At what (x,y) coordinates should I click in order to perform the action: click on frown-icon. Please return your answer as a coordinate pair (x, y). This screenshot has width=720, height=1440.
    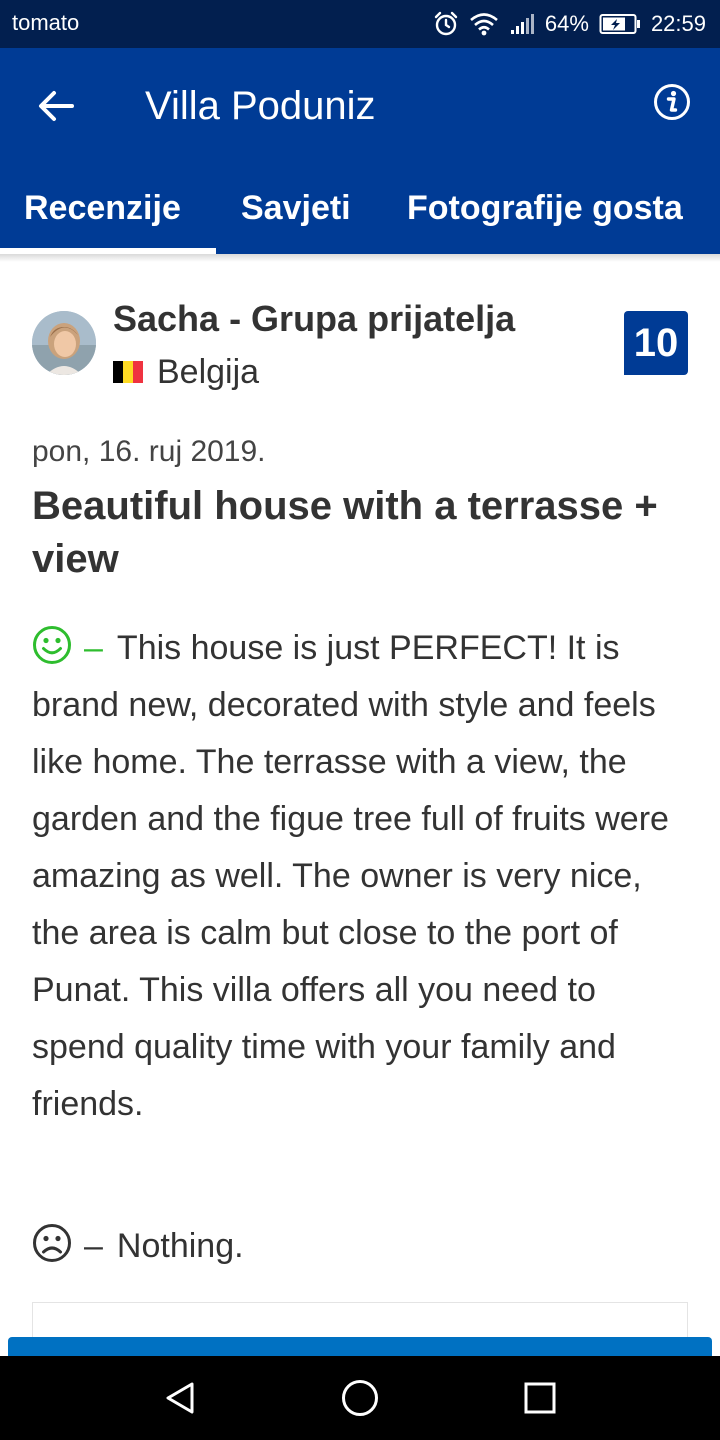
    Looking at the image, I should click on (52, 1243).